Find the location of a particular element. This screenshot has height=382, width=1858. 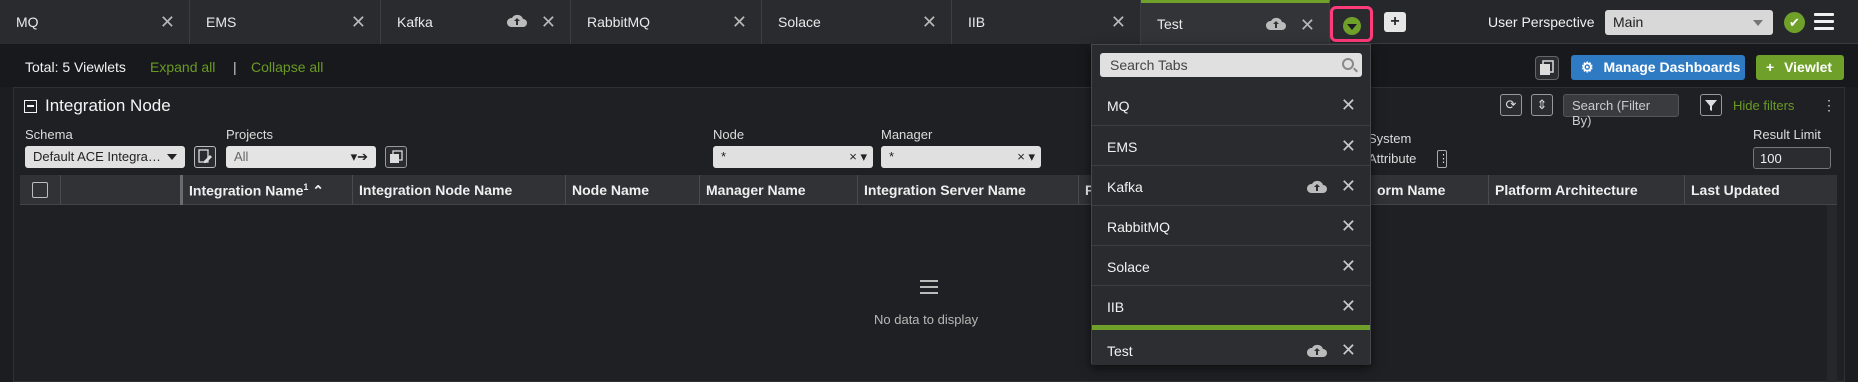

dropdown-tab-item-mq: MQ ✕ is located at coordinates (1231, 105).